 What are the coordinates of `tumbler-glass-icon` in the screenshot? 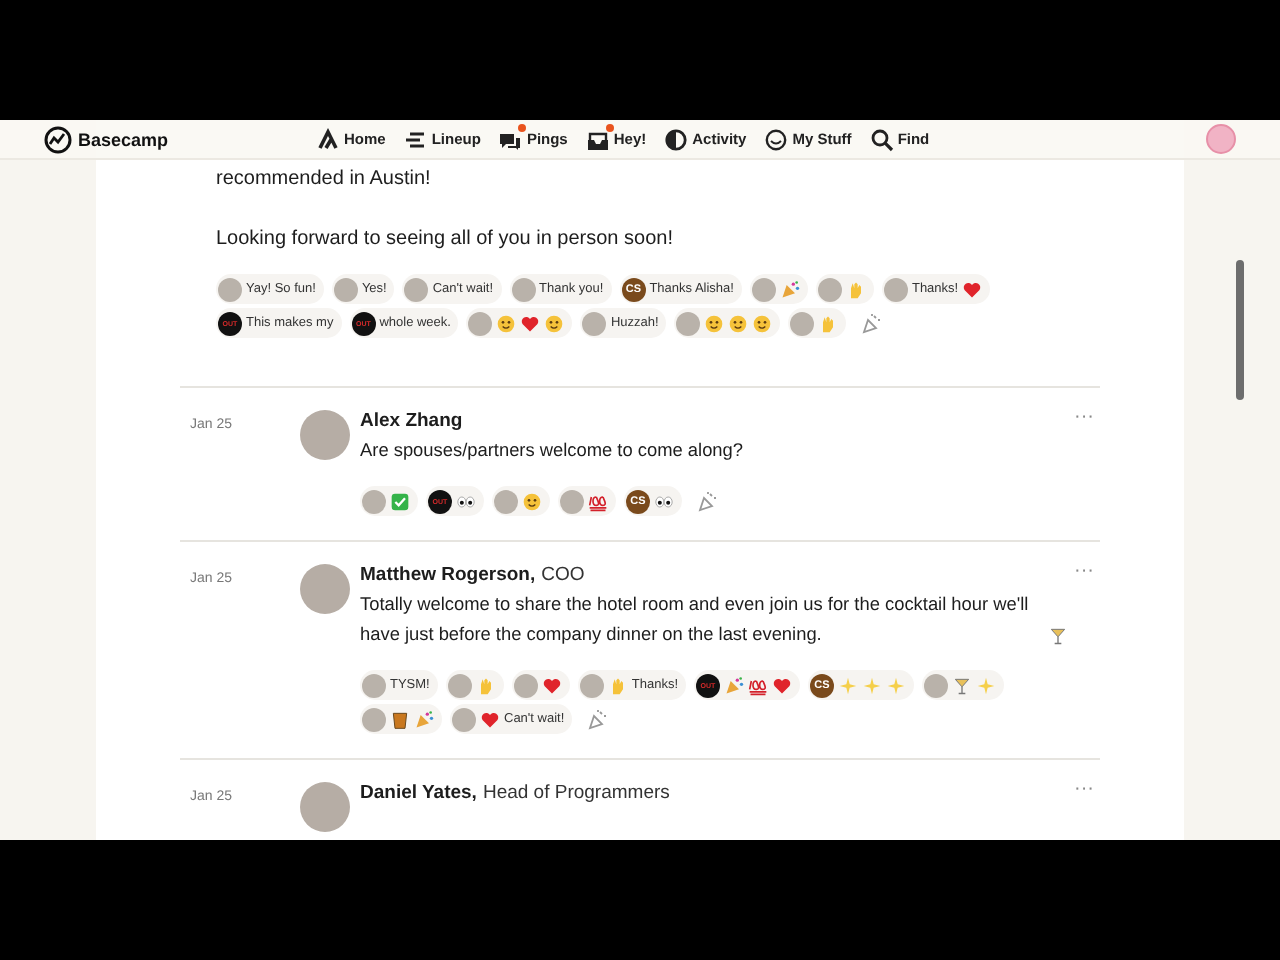 It's located at (400, 719).